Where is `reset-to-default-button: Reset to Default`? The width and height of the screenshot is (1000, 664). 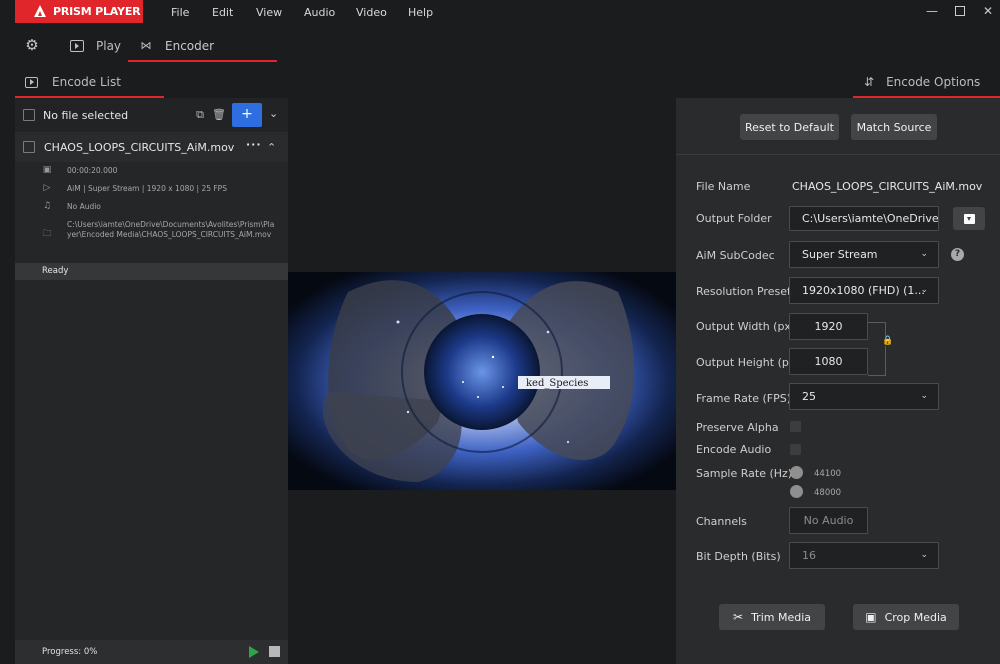
reset-to-default-button: Reset to Default is located at coordinates (789, 127).